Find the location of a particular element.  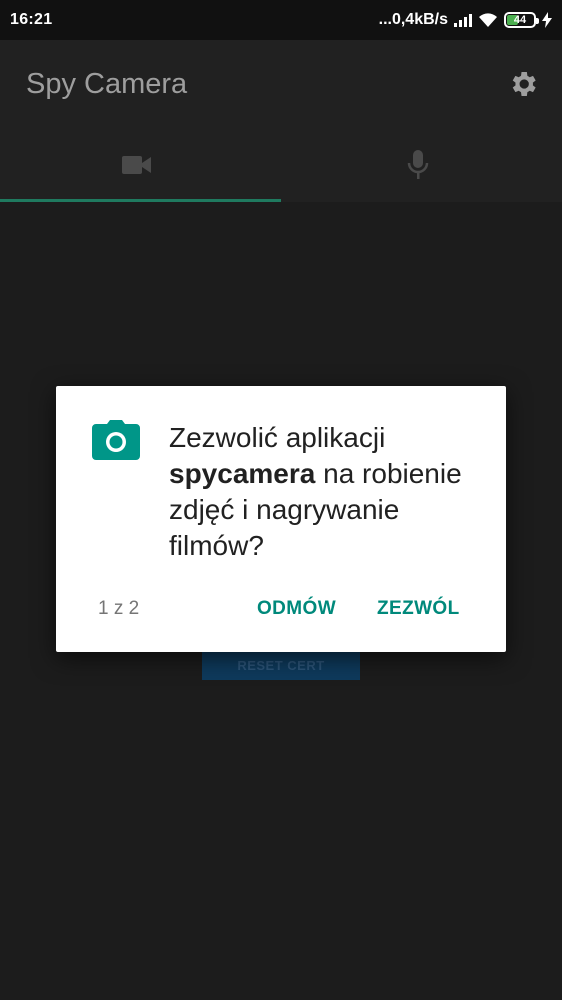

microphone-icon is located at coordinates (417, 164).